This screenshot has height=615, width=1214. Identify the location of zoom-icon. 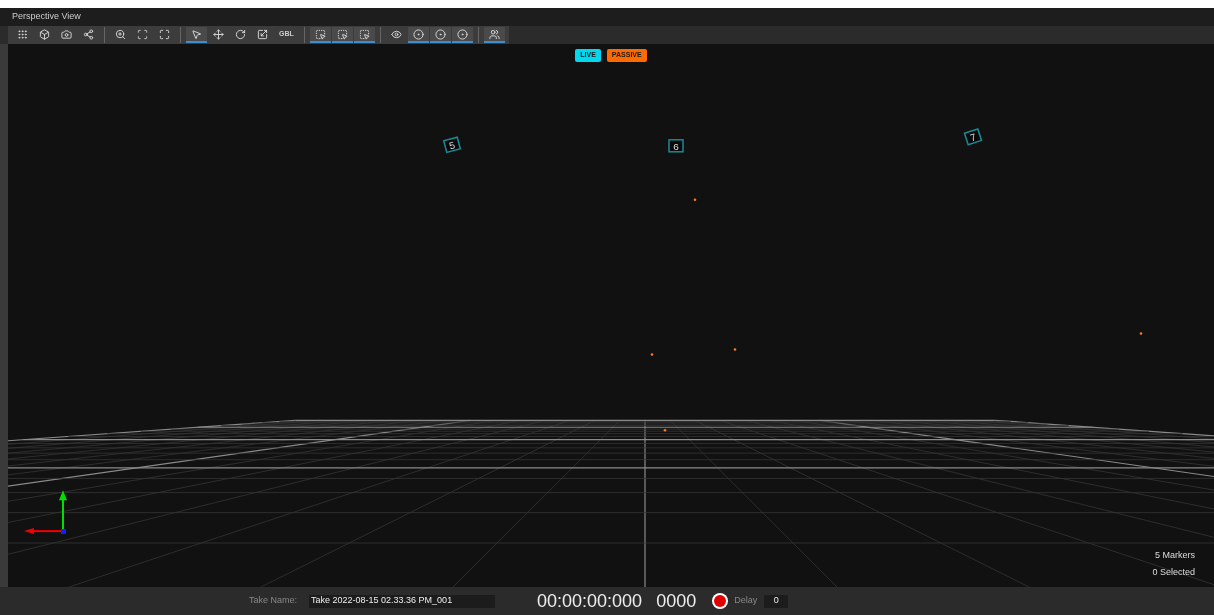
(120, 34).